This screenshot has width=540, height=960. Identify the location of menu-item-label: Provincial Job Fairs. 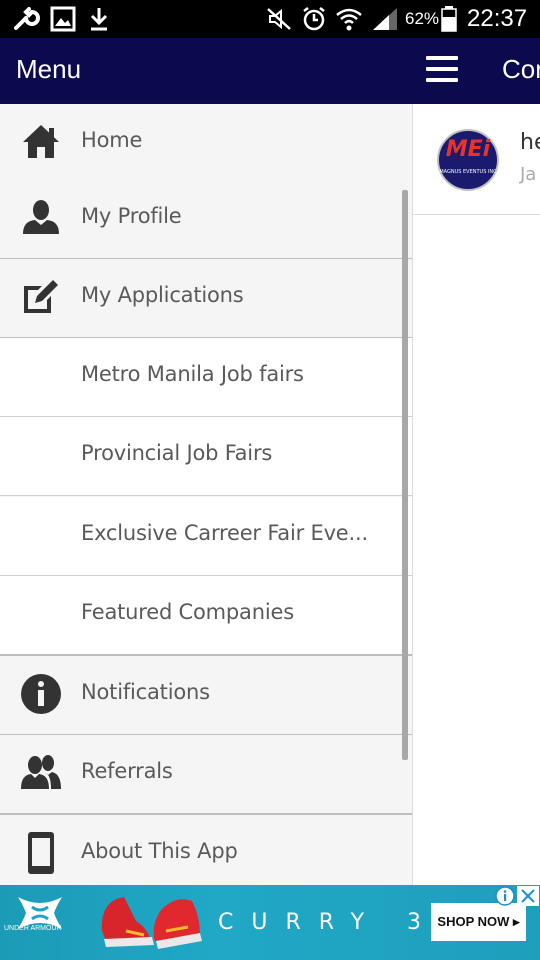
(177, 453).